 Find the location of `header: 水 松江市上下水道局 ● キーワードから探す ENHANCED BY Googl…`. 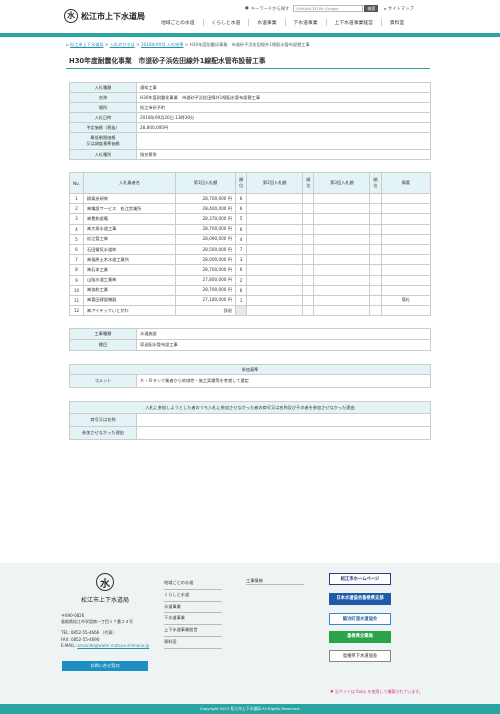

header: 水 松江市上下水道局 ● キーワードから探す ENHANCED BY Googl… is located at coordinates (250, 16).